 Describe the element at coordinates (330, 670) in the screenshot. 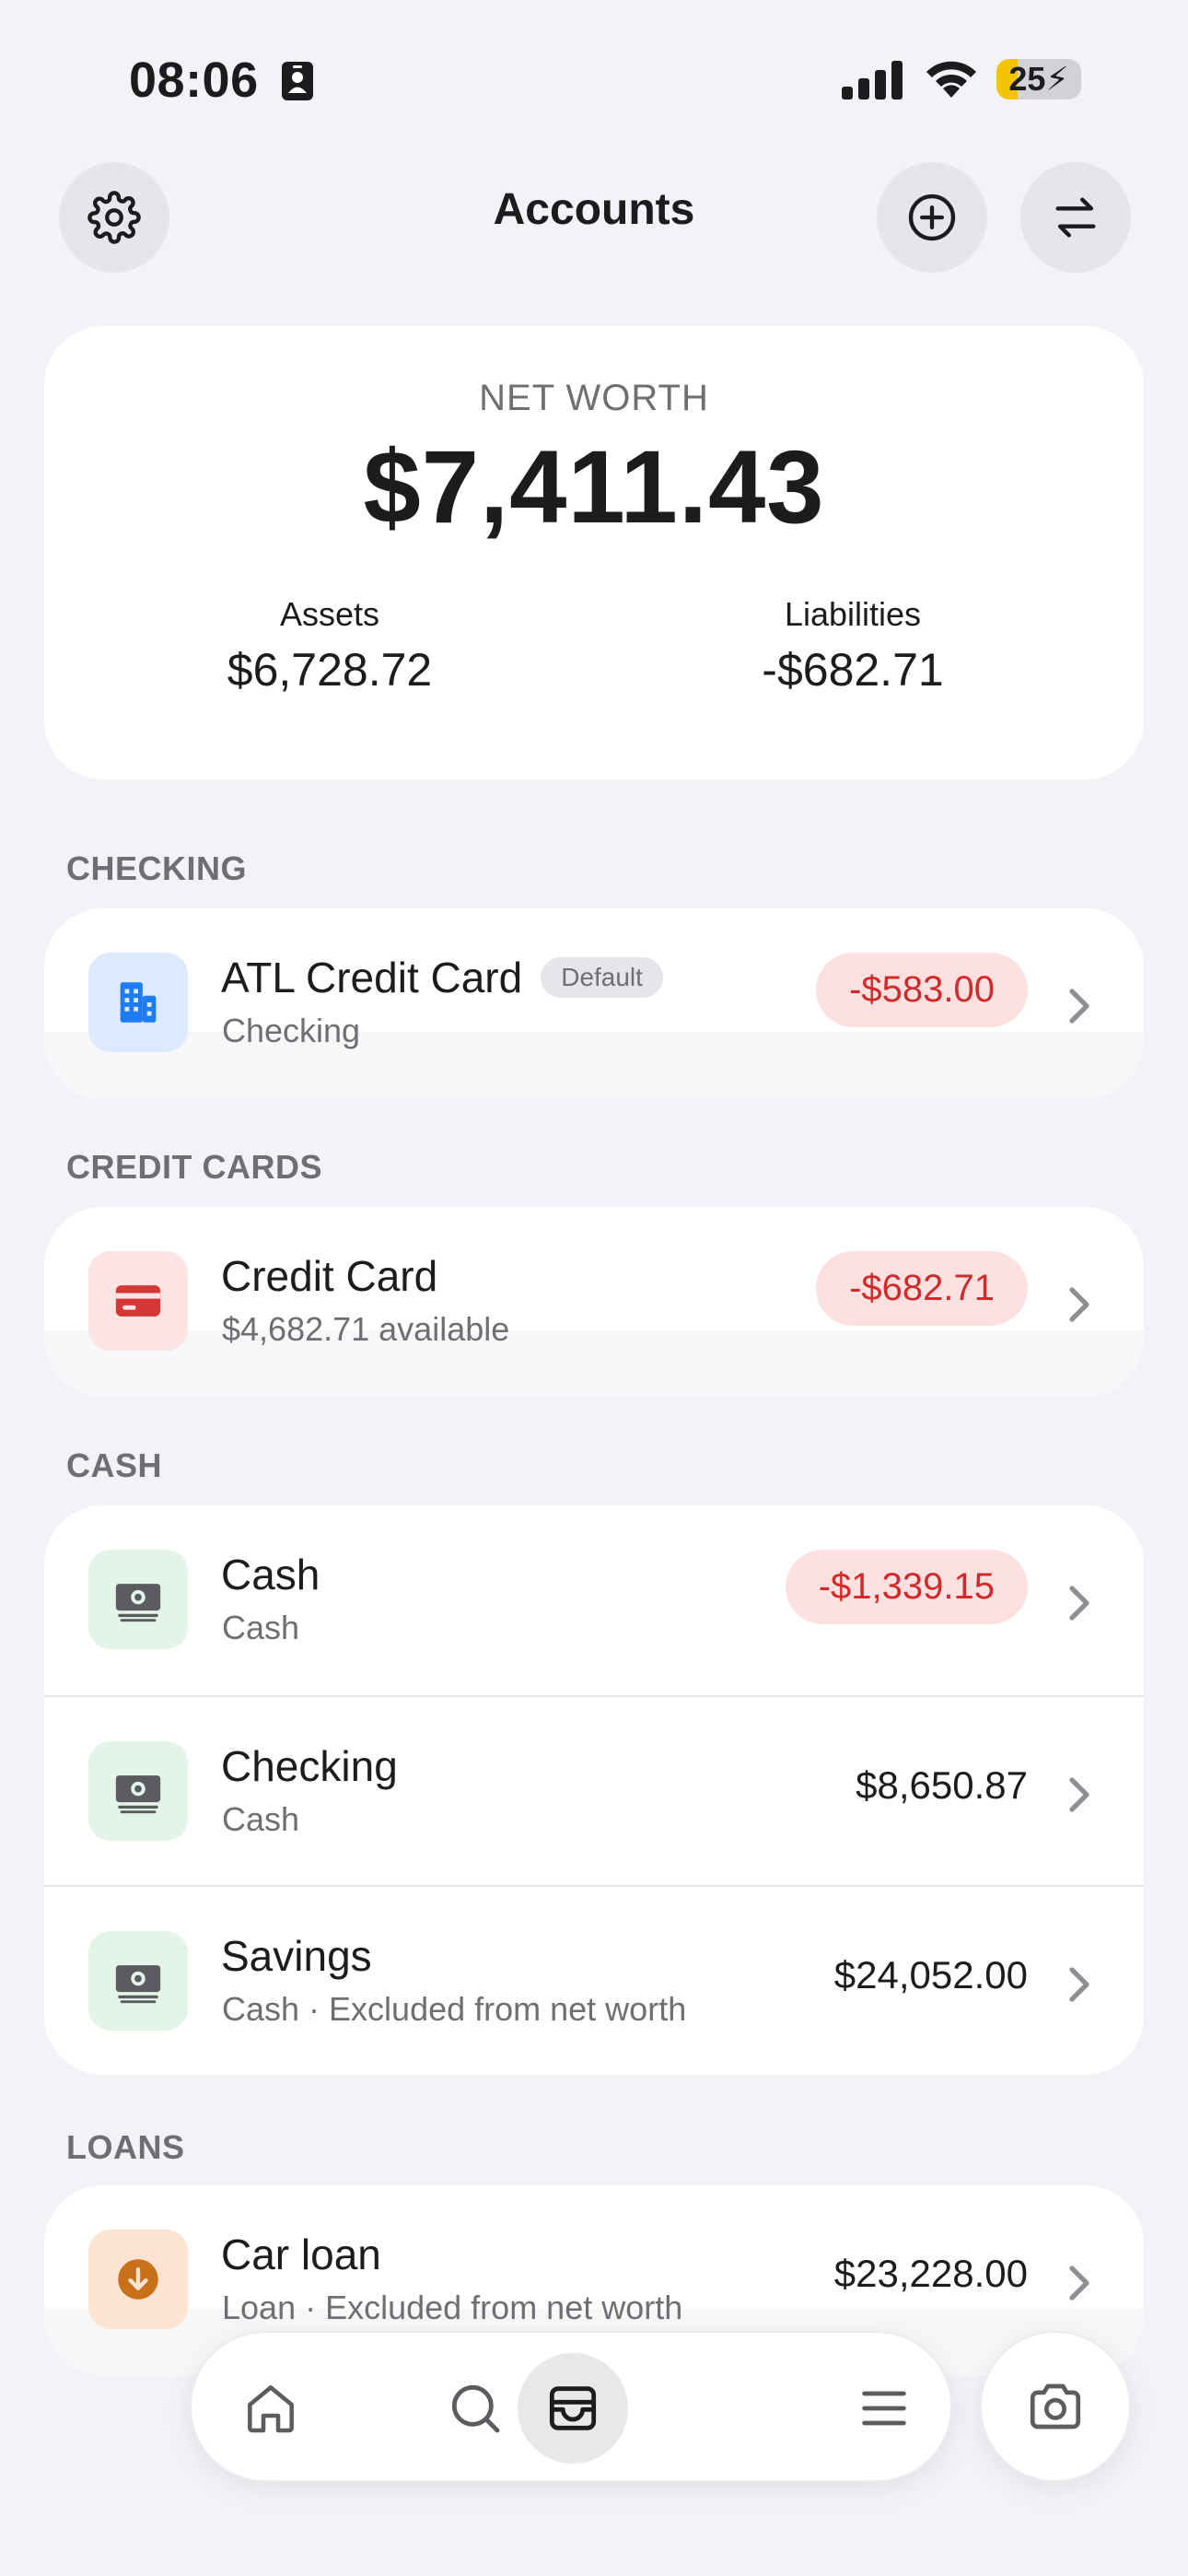

I see `assets-value: $6,728.72` at that location.